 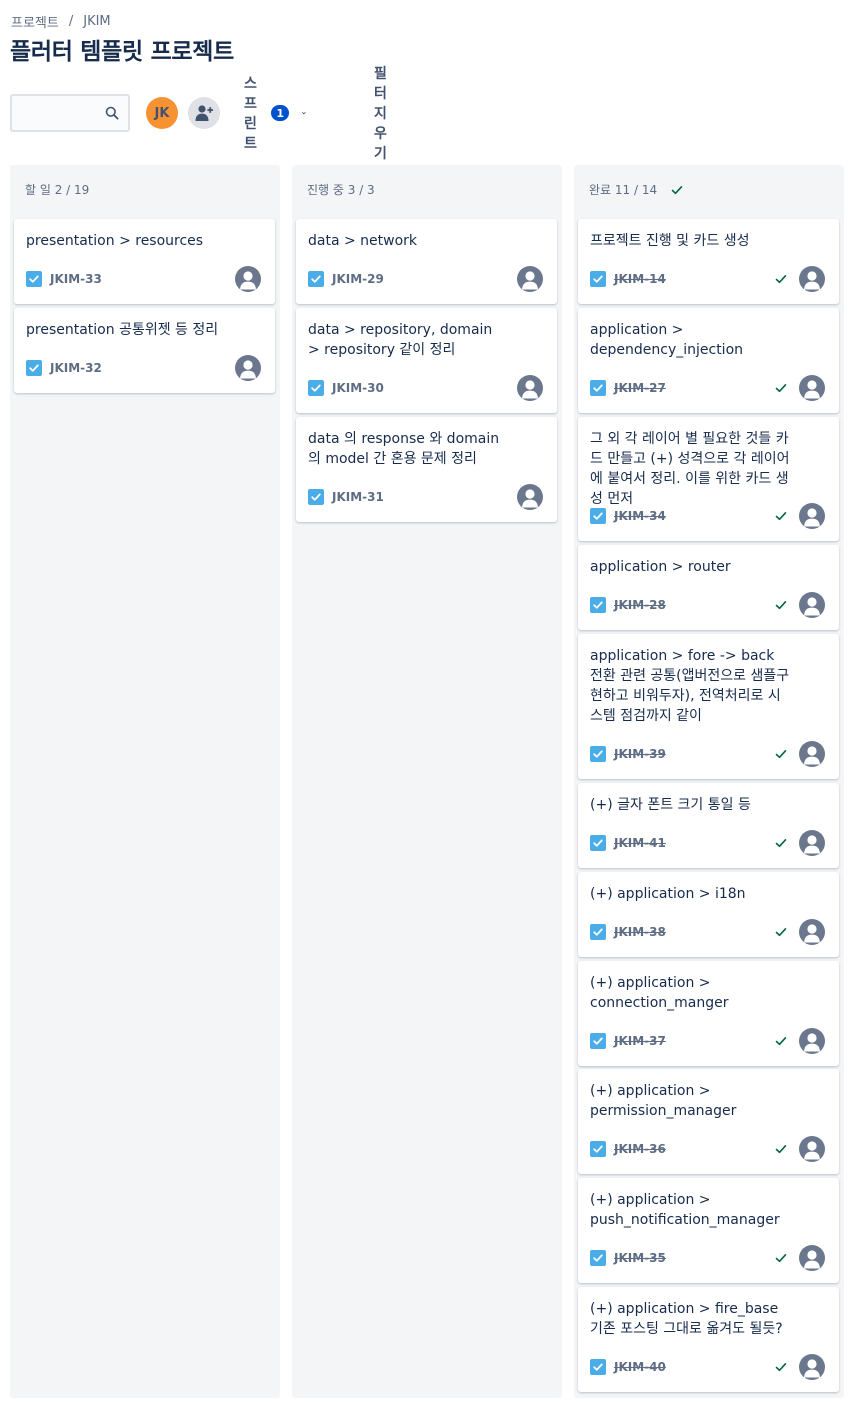 What do you see at coordinates (670, 241) in the screenshot?
I see `issue-summary: 프로젝트 진행 및 카드 생성` at bounding box center [670, 241].